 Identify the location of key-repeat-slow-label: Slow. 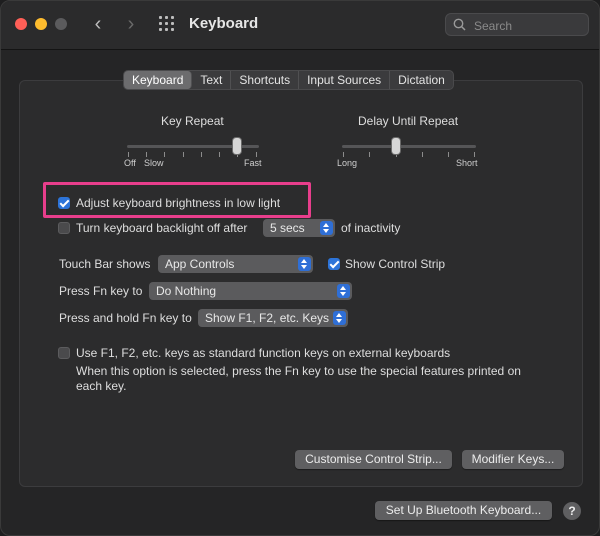
(154, 163).